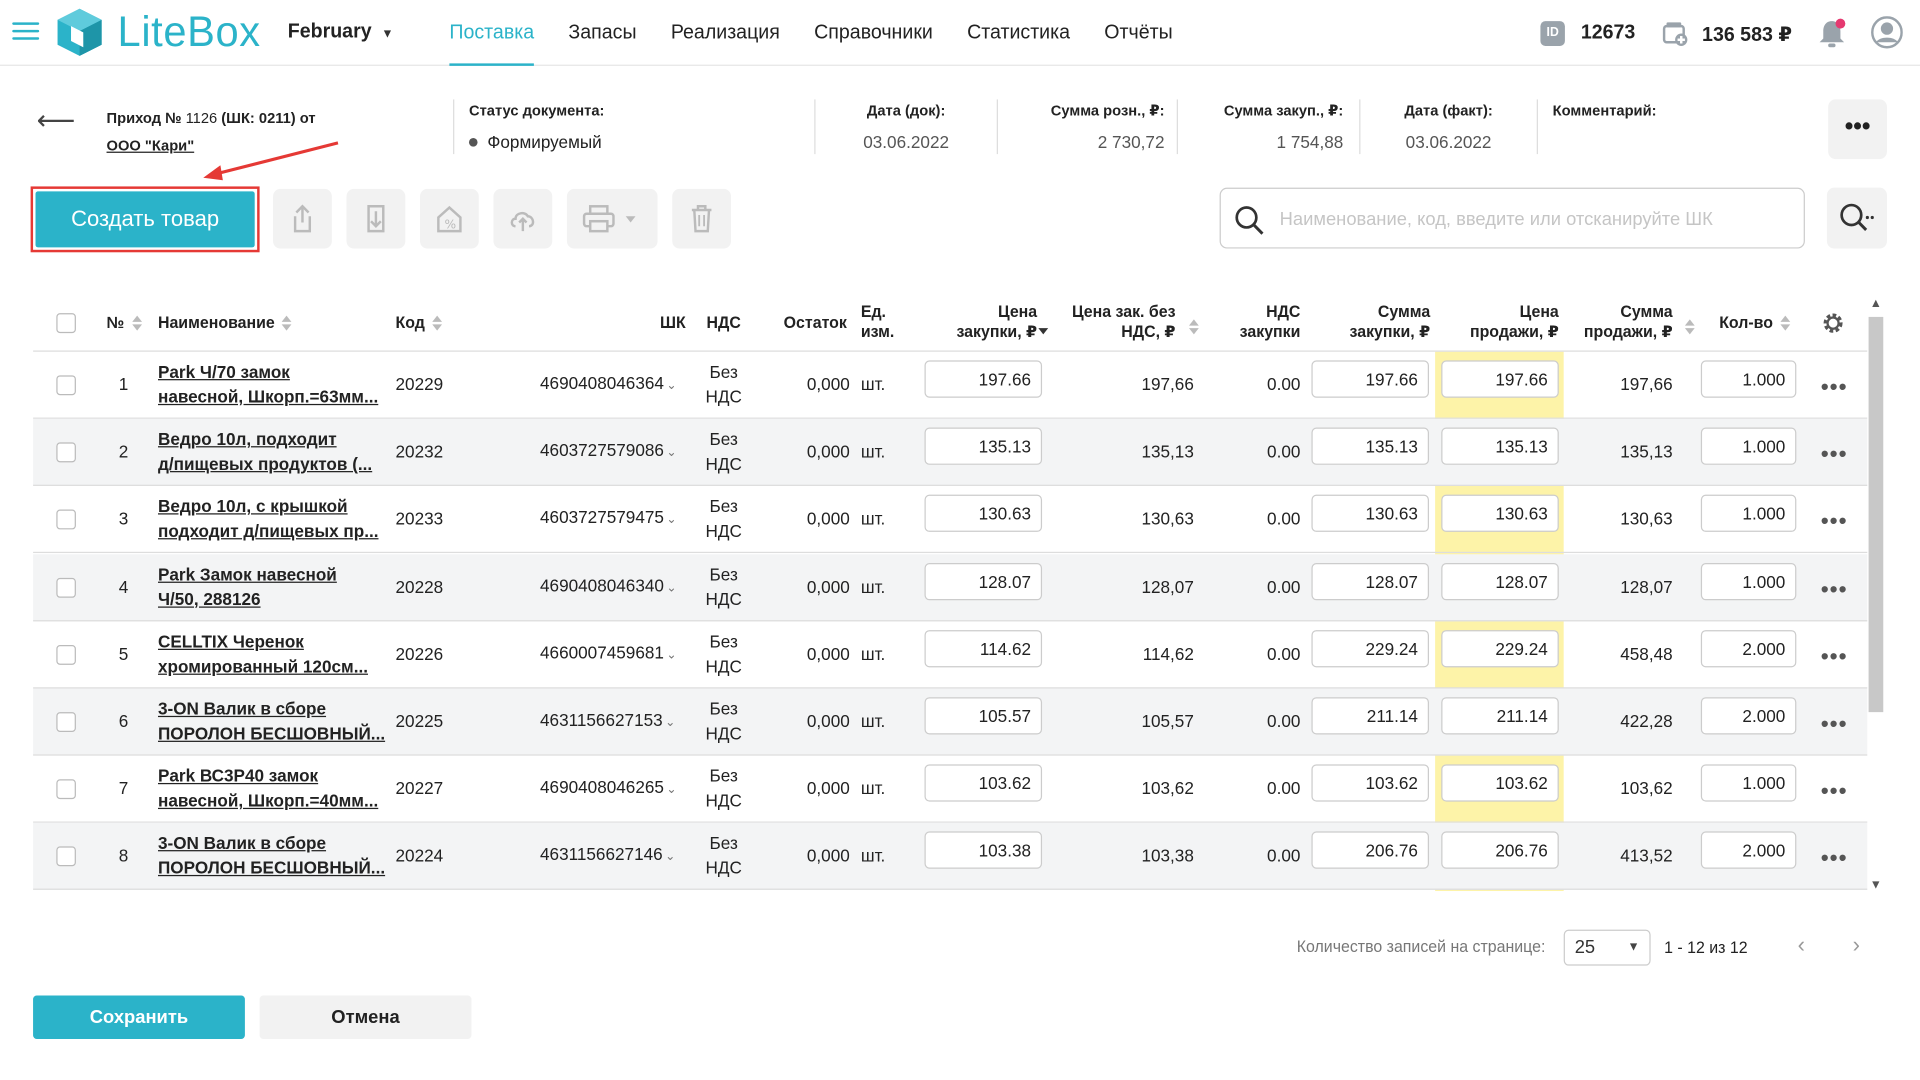  Describe the element at coordinates (139, 1017) in the screenshot. I see `save-button: Сохранить` at that location.